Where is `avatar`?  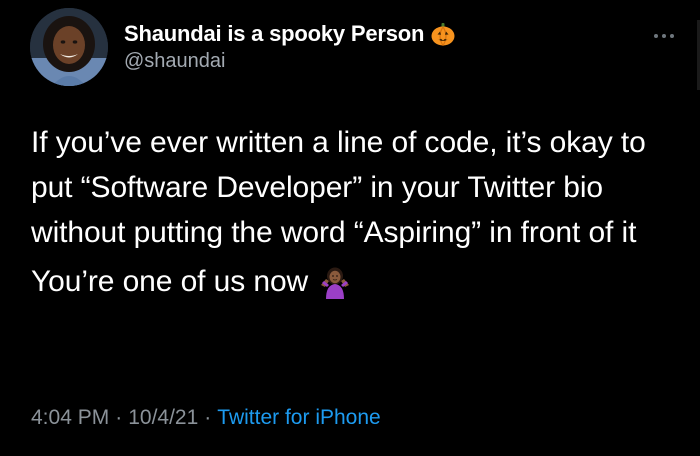
avatar is located at coordinates (69, 47).